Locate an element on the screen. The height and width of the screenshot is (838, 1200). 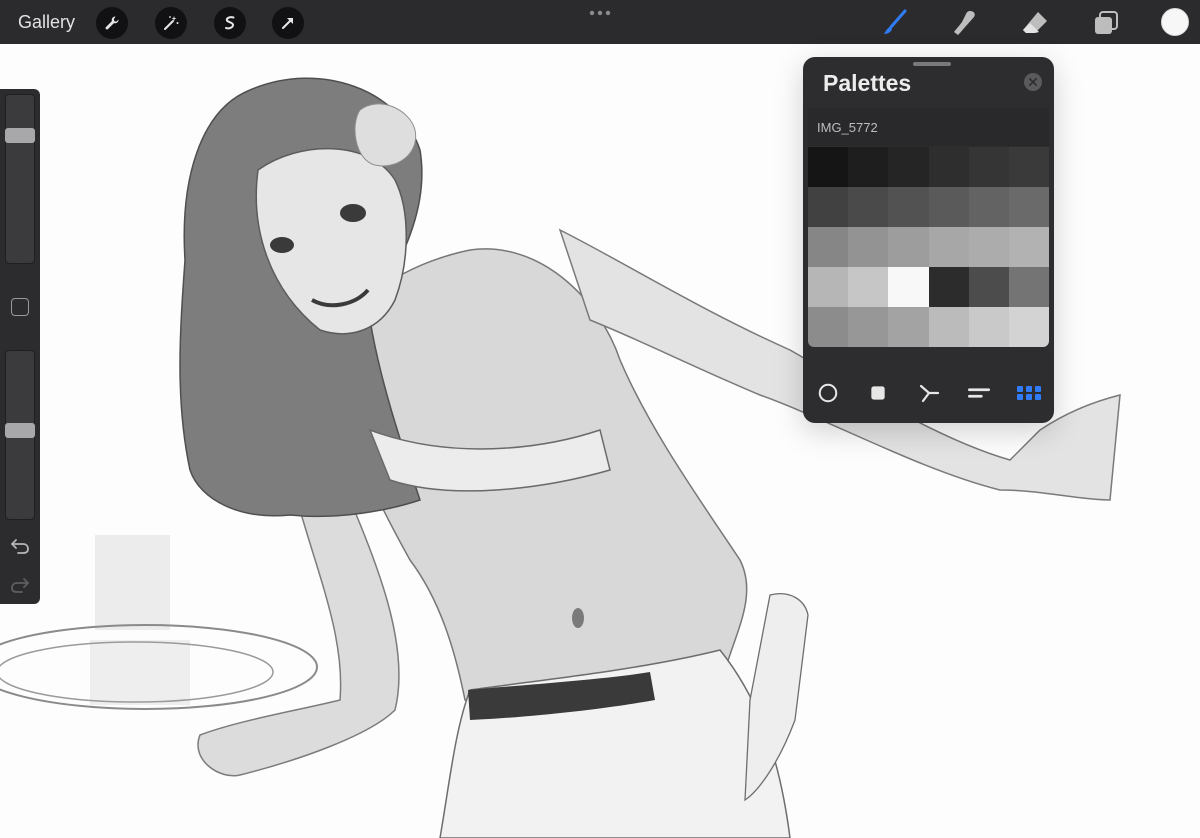
popover-grabber is located at coordinates (932, 64).